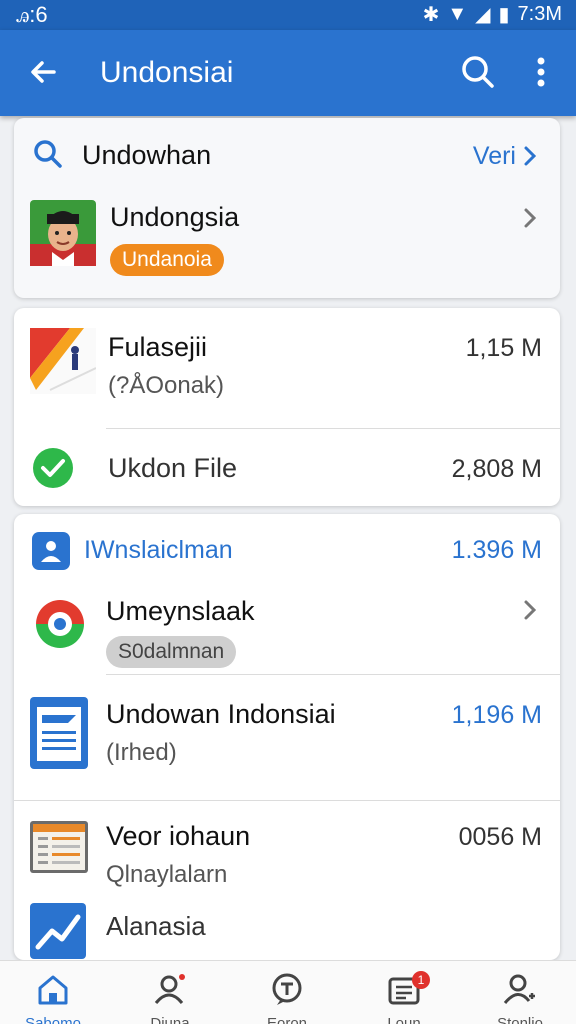  I want to click on person-settings-icon, so click(519, 989).